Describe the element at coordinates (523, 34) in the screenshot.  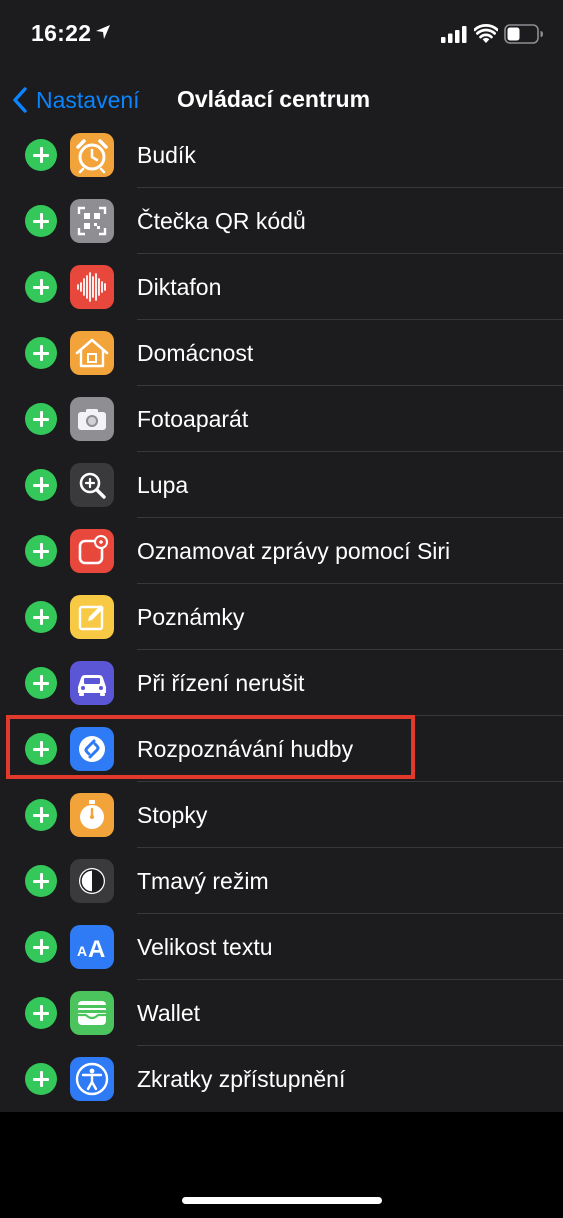
I see `battery-icon` at that location.